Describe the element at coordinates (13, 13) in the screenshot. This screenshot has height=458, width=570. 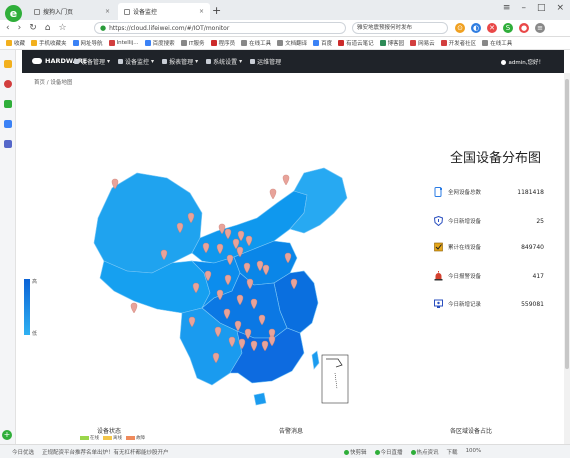
I see `browser-logo-icon: e` at that location.